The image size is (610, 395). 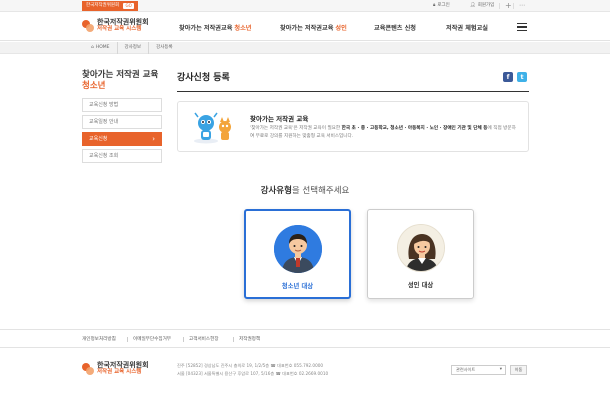 I want to click on breadcrumb-label: 강사정보, so click(x=133, y=47).